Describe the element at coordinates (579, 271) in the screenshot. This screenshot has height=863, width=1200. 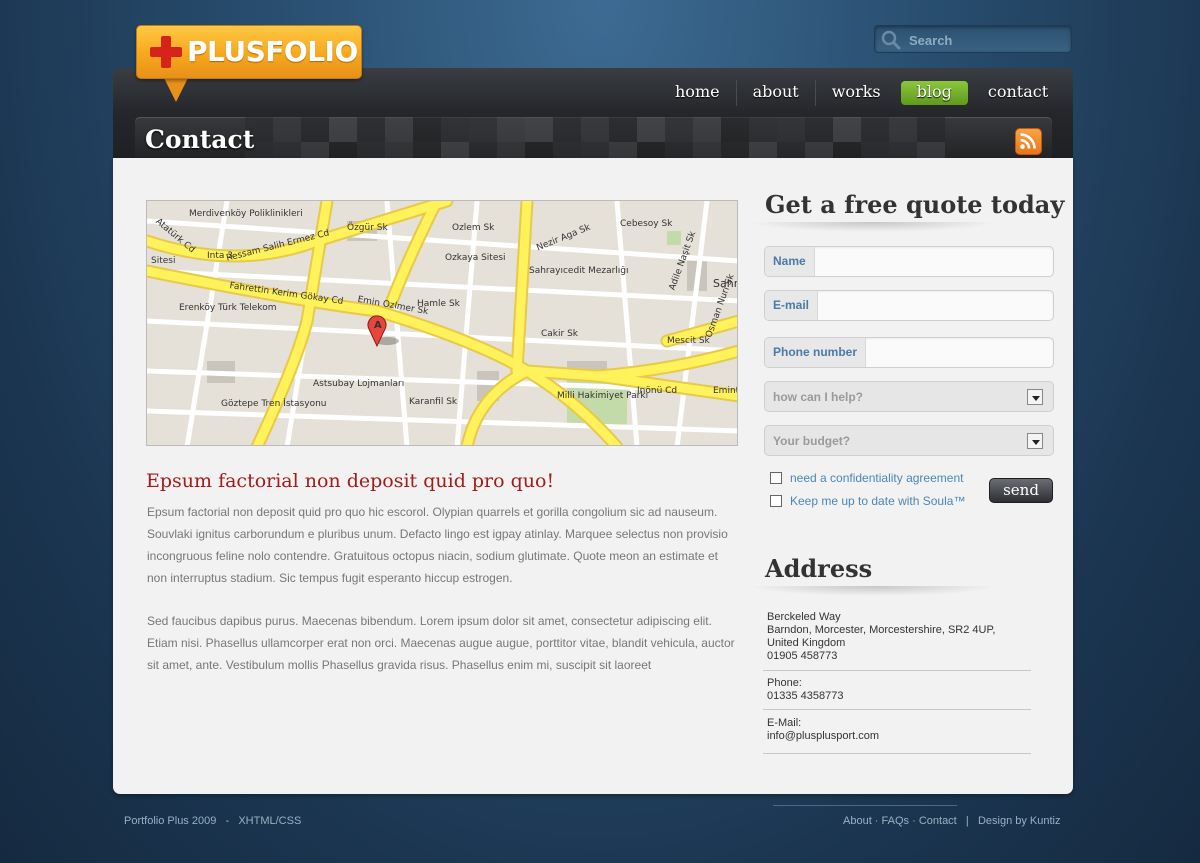
I see `map-label: Sahrayıcedit Mezarlığı` at that location.